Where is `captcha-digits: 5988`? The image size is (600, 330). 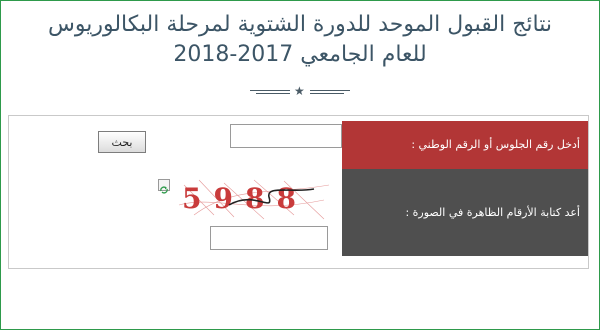 captcha-digits: 5988 is located at coordinates (245, 198).